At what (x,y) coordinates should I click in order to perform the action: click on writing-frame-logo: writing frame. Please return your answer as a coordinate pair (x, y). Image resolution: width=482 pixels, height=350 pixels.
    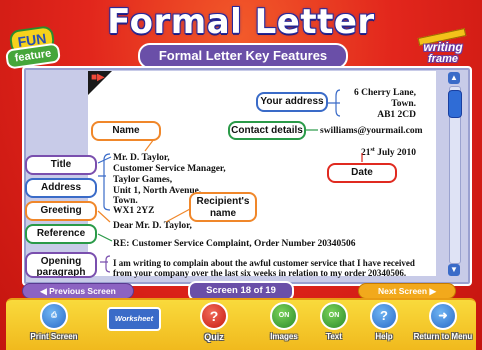
    Looking at the image, I should click on (443, 46).